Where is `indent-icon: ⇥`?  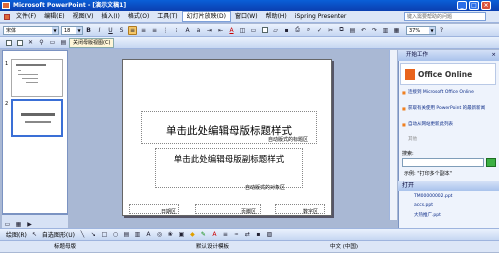 indent-icon: ⇥ is located at coordinates (209, 30).